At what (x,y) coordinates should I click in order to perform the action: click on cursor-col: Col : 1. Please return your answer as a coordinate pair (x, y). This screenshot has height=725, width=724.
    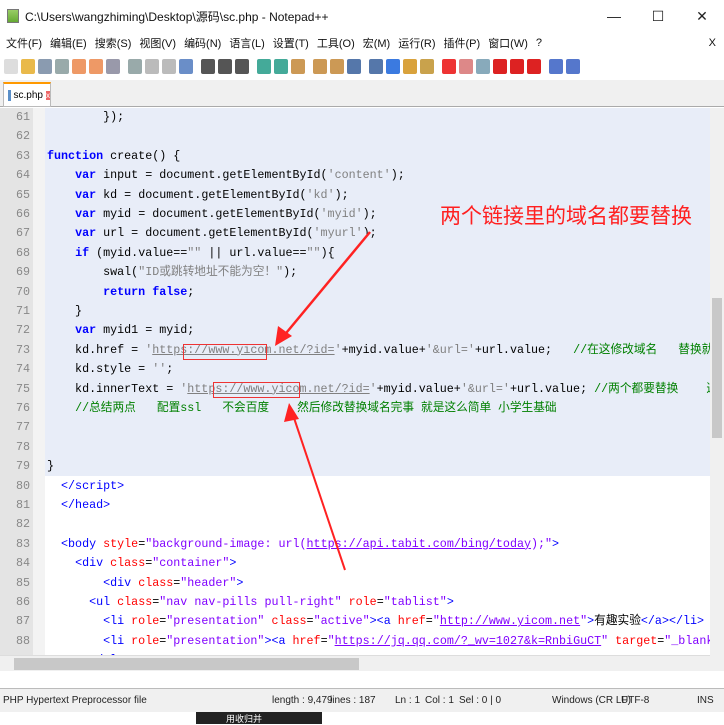
    Looking at the image, I should click on (439, 700).